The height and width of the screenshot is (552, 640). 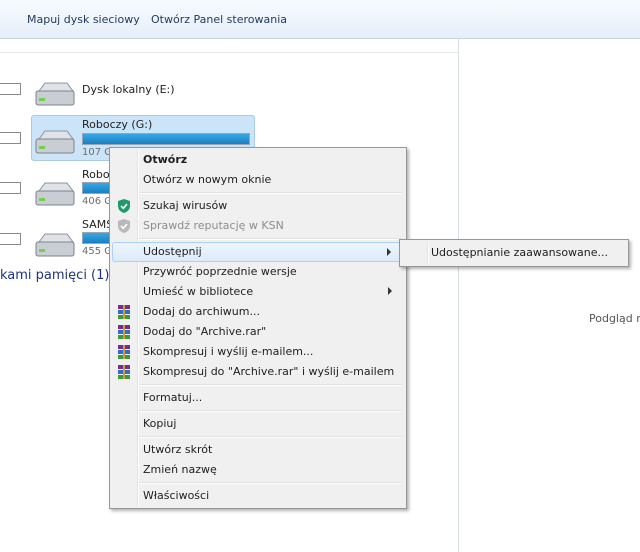 What do you see at coordinates (176, 495) in the screenshot?
I see `menu-item-label: Właściwości` at bounding box center [176, 495].